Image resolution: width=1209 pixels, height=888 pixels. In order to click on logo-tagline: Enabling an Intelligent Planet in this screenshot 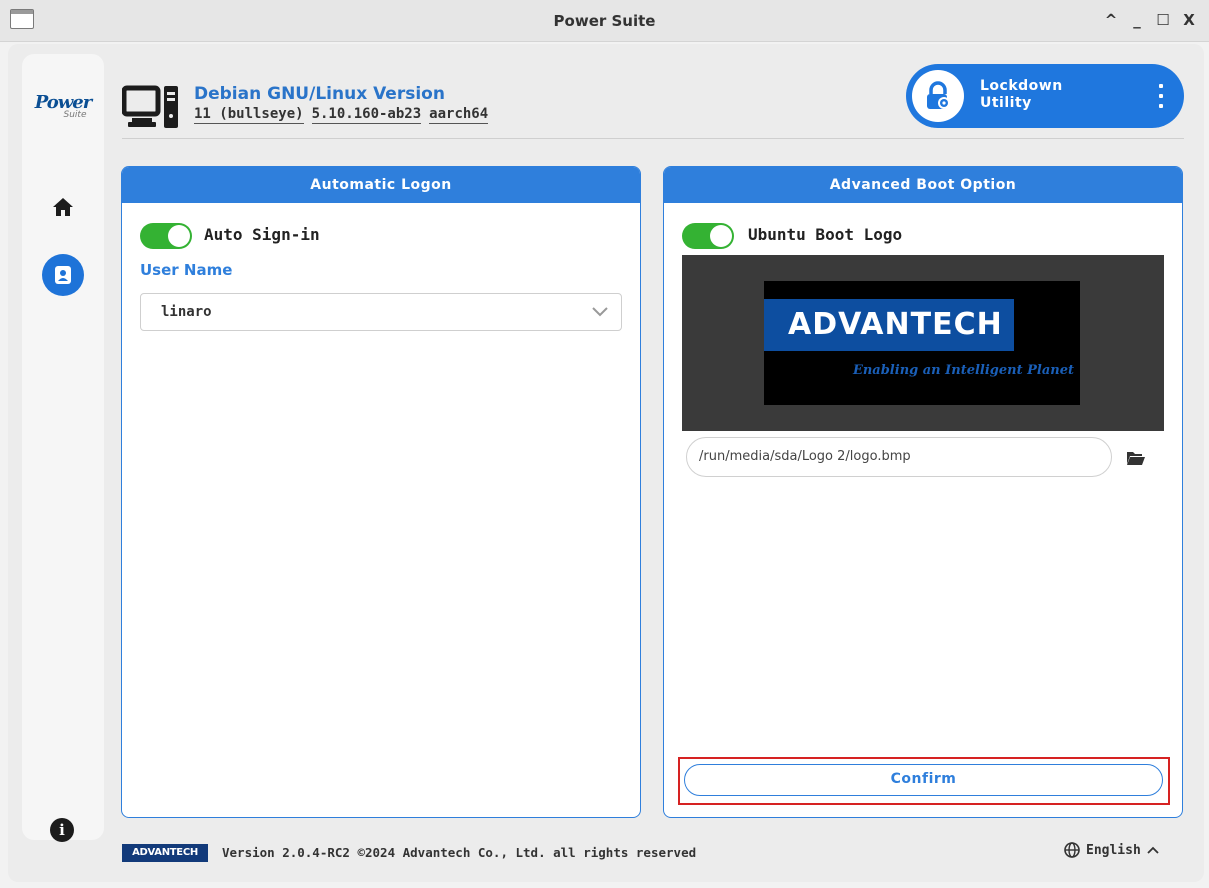, I will do `click(963, 370)`.